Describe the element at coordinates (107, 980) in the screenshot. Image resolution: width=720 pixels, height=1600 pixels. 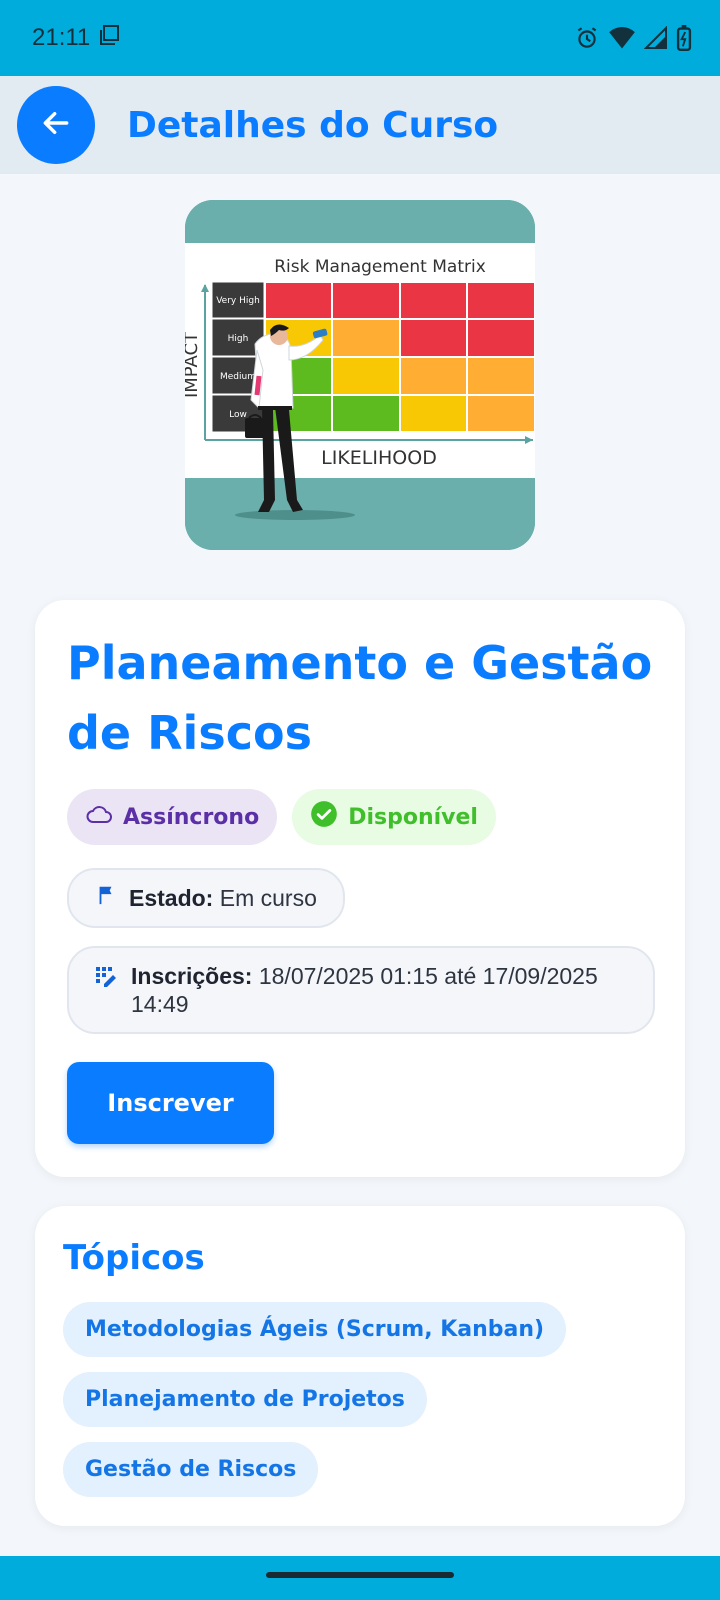
I see `calendar-edit-icon` at that location.